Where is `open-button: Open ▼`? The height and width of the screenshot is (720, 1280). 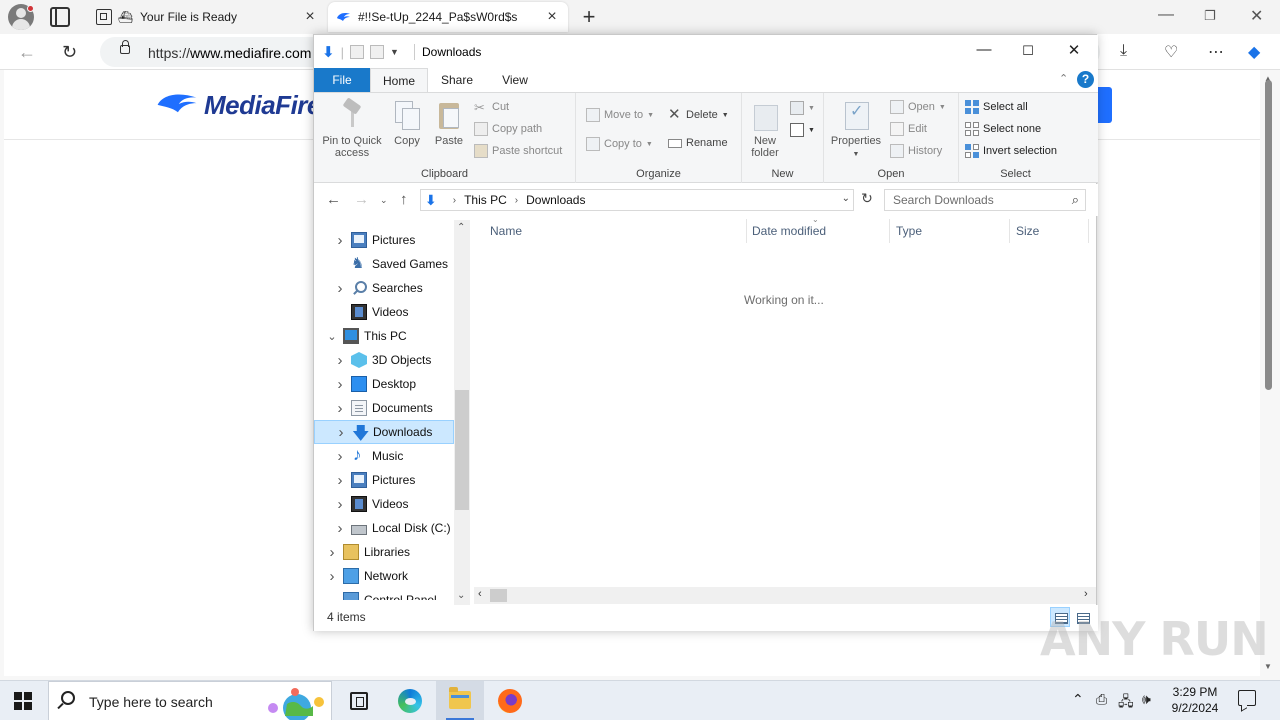
open-button: Open ▼ is located at coordinates (918, 107).